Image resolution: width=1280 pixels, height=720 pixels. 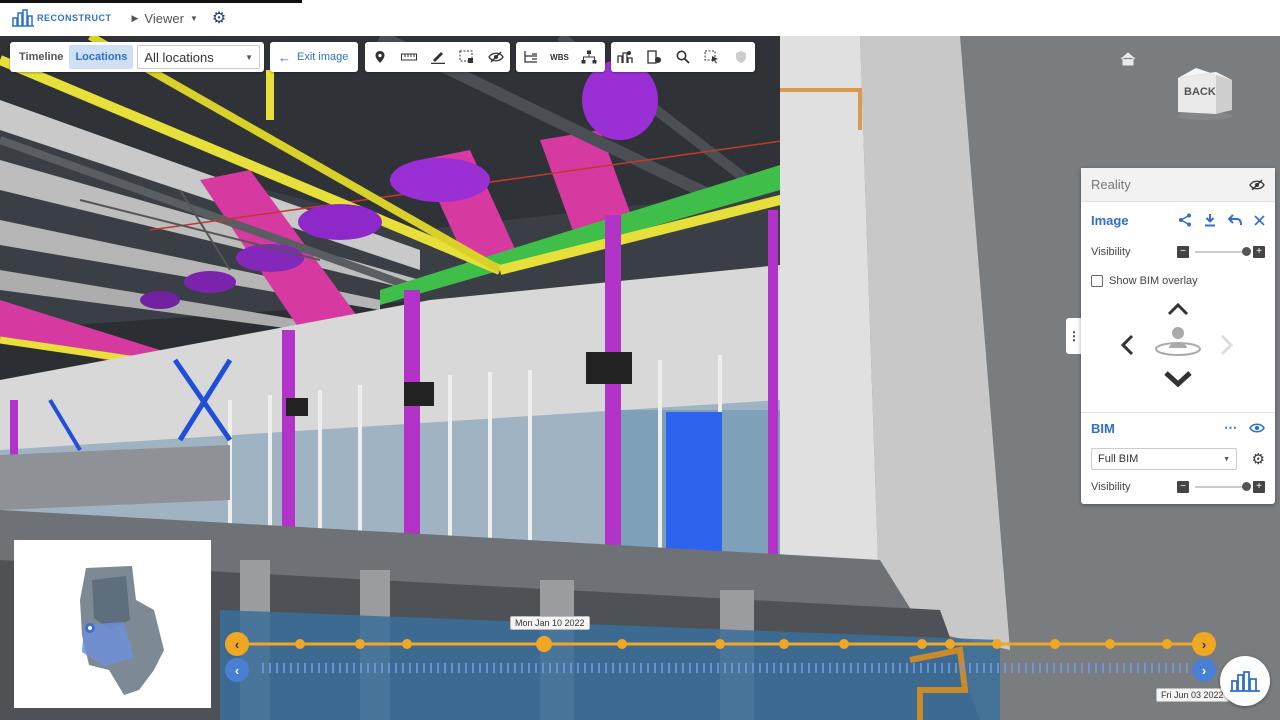 I want to click on undo-icon, so click(x=1235, y=220).